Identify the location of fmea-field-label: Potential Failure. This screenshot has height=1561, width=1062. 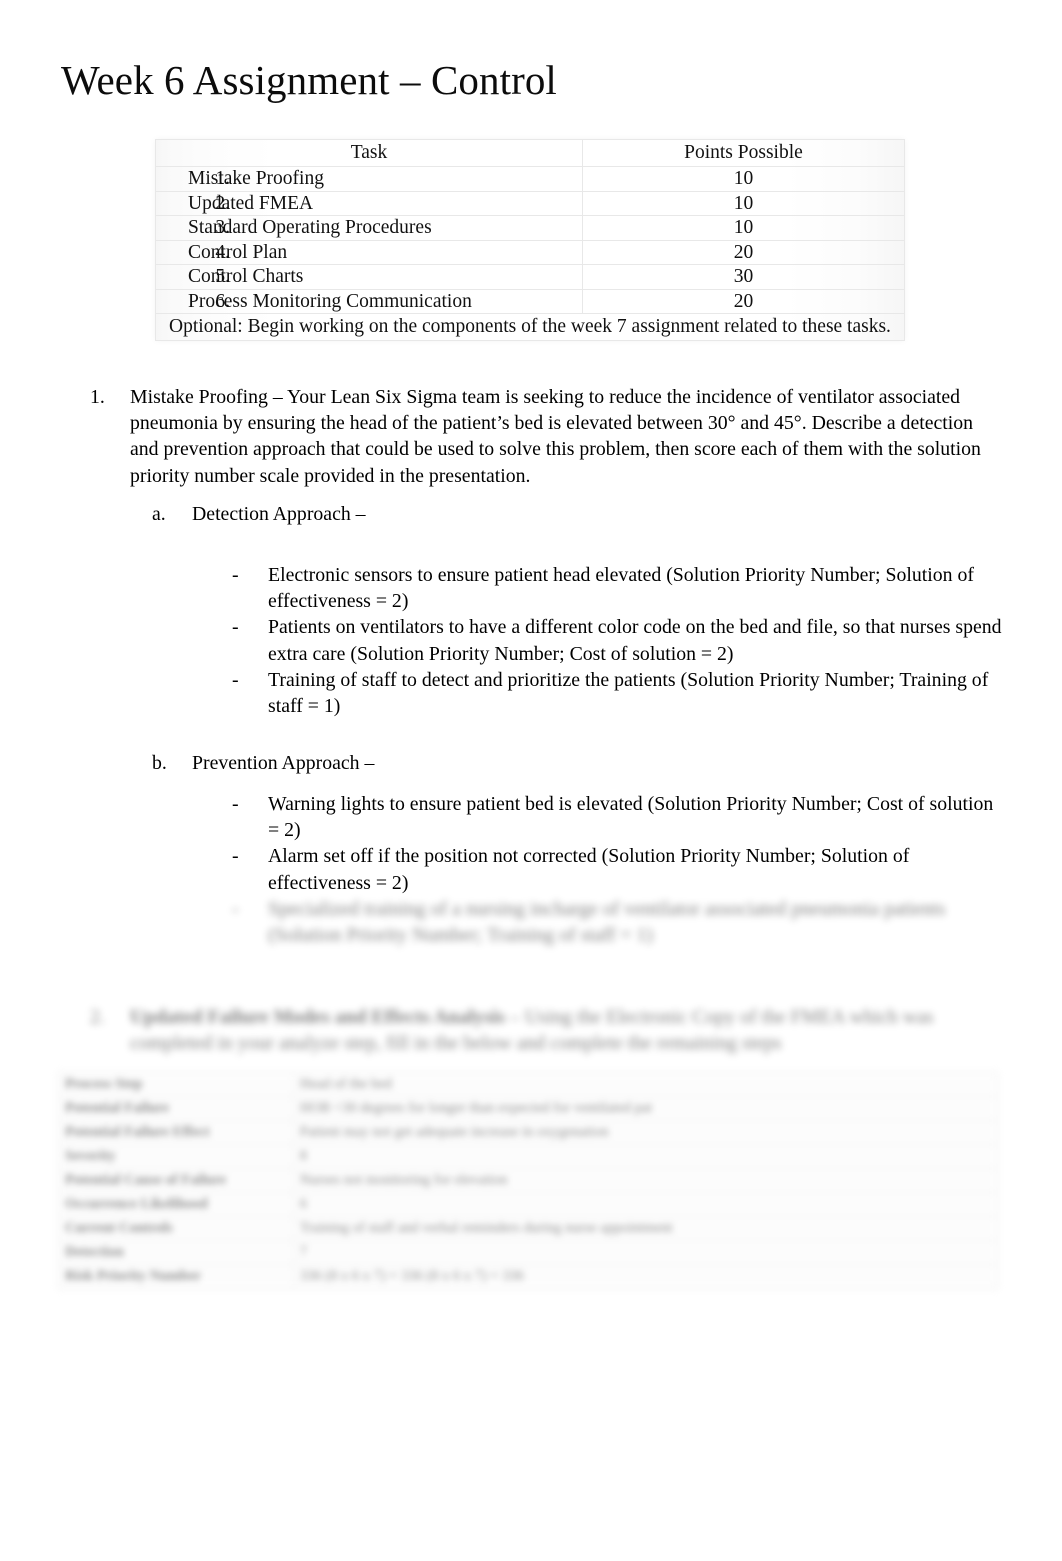
(176, 1108).